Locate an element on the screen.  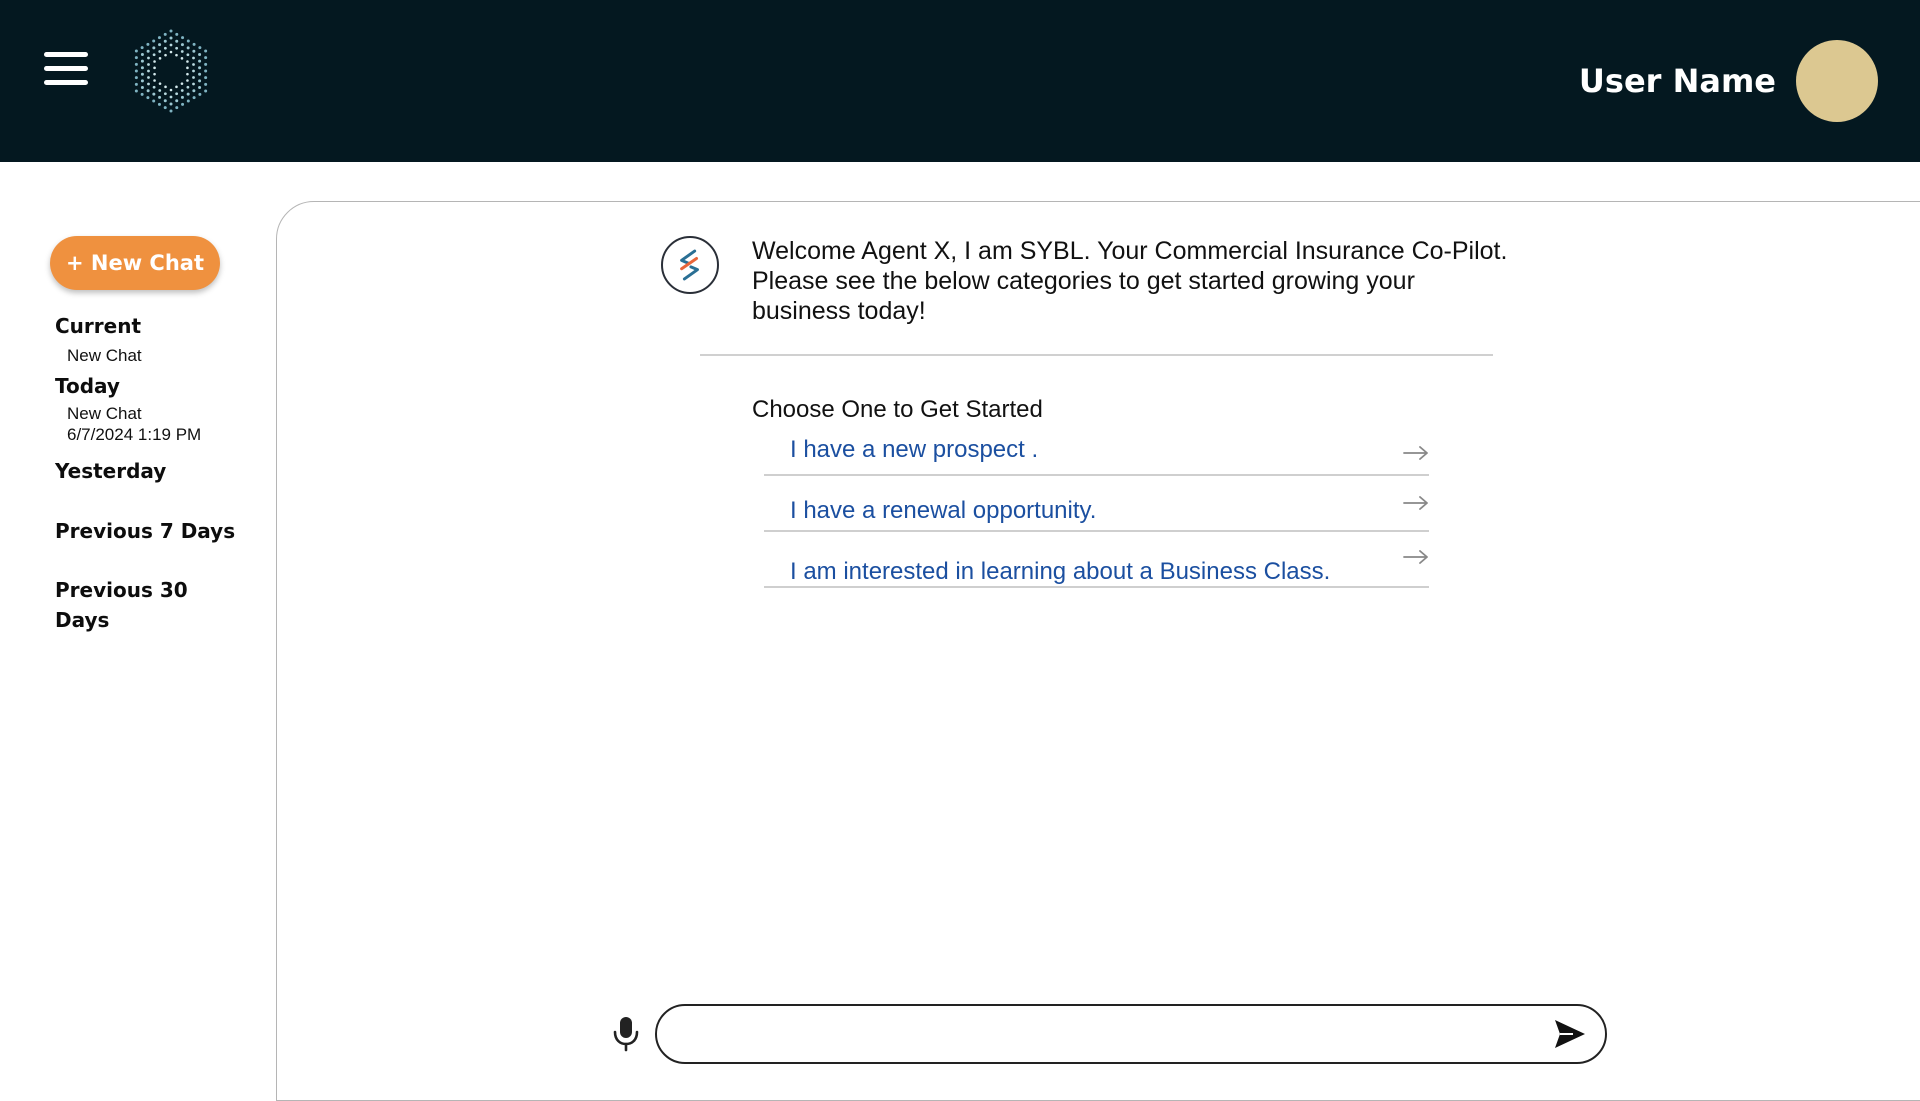
section-label-line1: Previous 30 is located at coordinates (121, 590).